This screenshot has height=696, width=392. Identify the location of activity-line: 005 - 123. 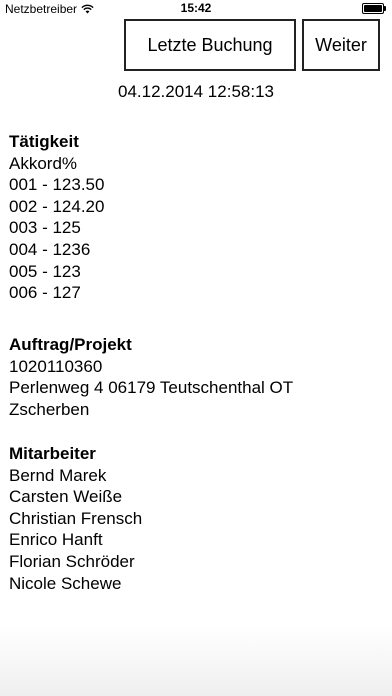
(45, 271).